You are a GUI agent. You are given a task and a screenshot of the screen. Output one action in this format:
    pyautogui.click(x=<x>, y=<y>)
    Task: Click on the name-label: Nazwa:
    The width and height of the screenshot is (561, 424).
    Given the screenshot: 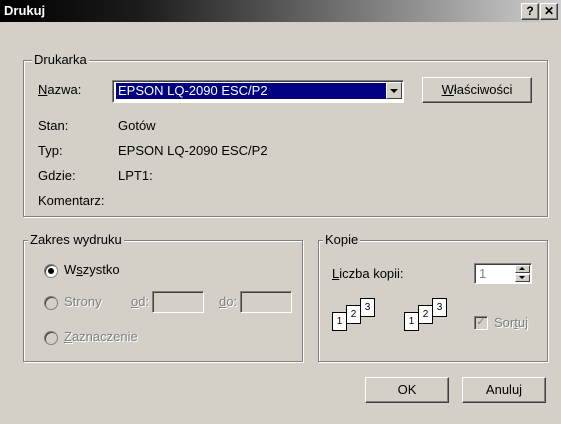 What is the action you would take?
    pyautogui.click(x=60, y=89)
    